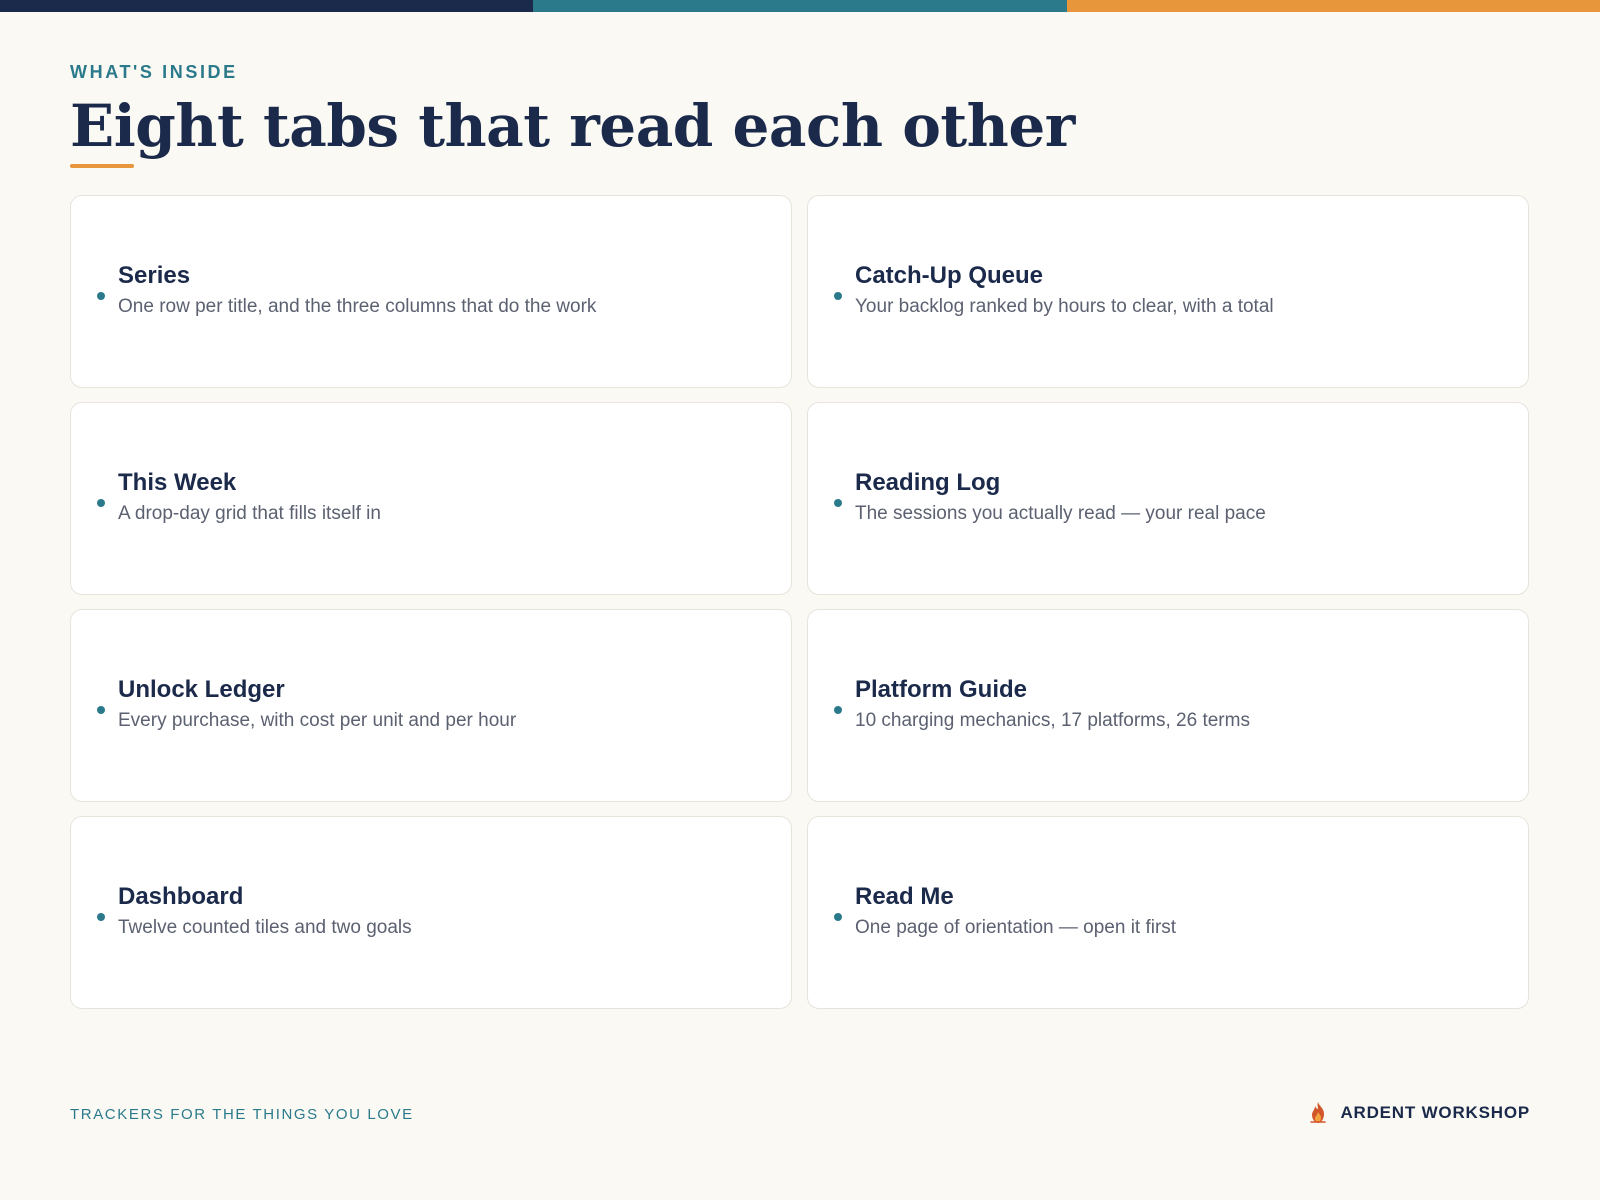 The height and width of the screenshot is (1200, 1600). What do you see at coordinates (928, 482) in the screenshot?
I see `tab-card-title: Reading Log` at bounding box center [928, 482].